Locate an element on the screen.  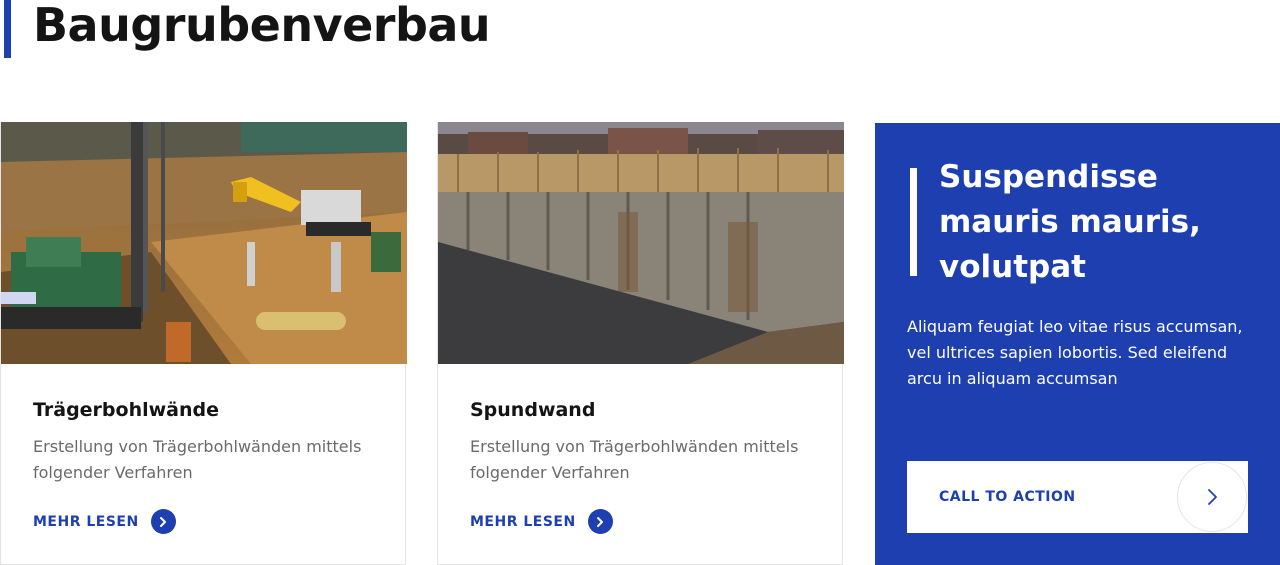
cta-button-label: CALL TO ACTION is located at coordinates (1007, 497).